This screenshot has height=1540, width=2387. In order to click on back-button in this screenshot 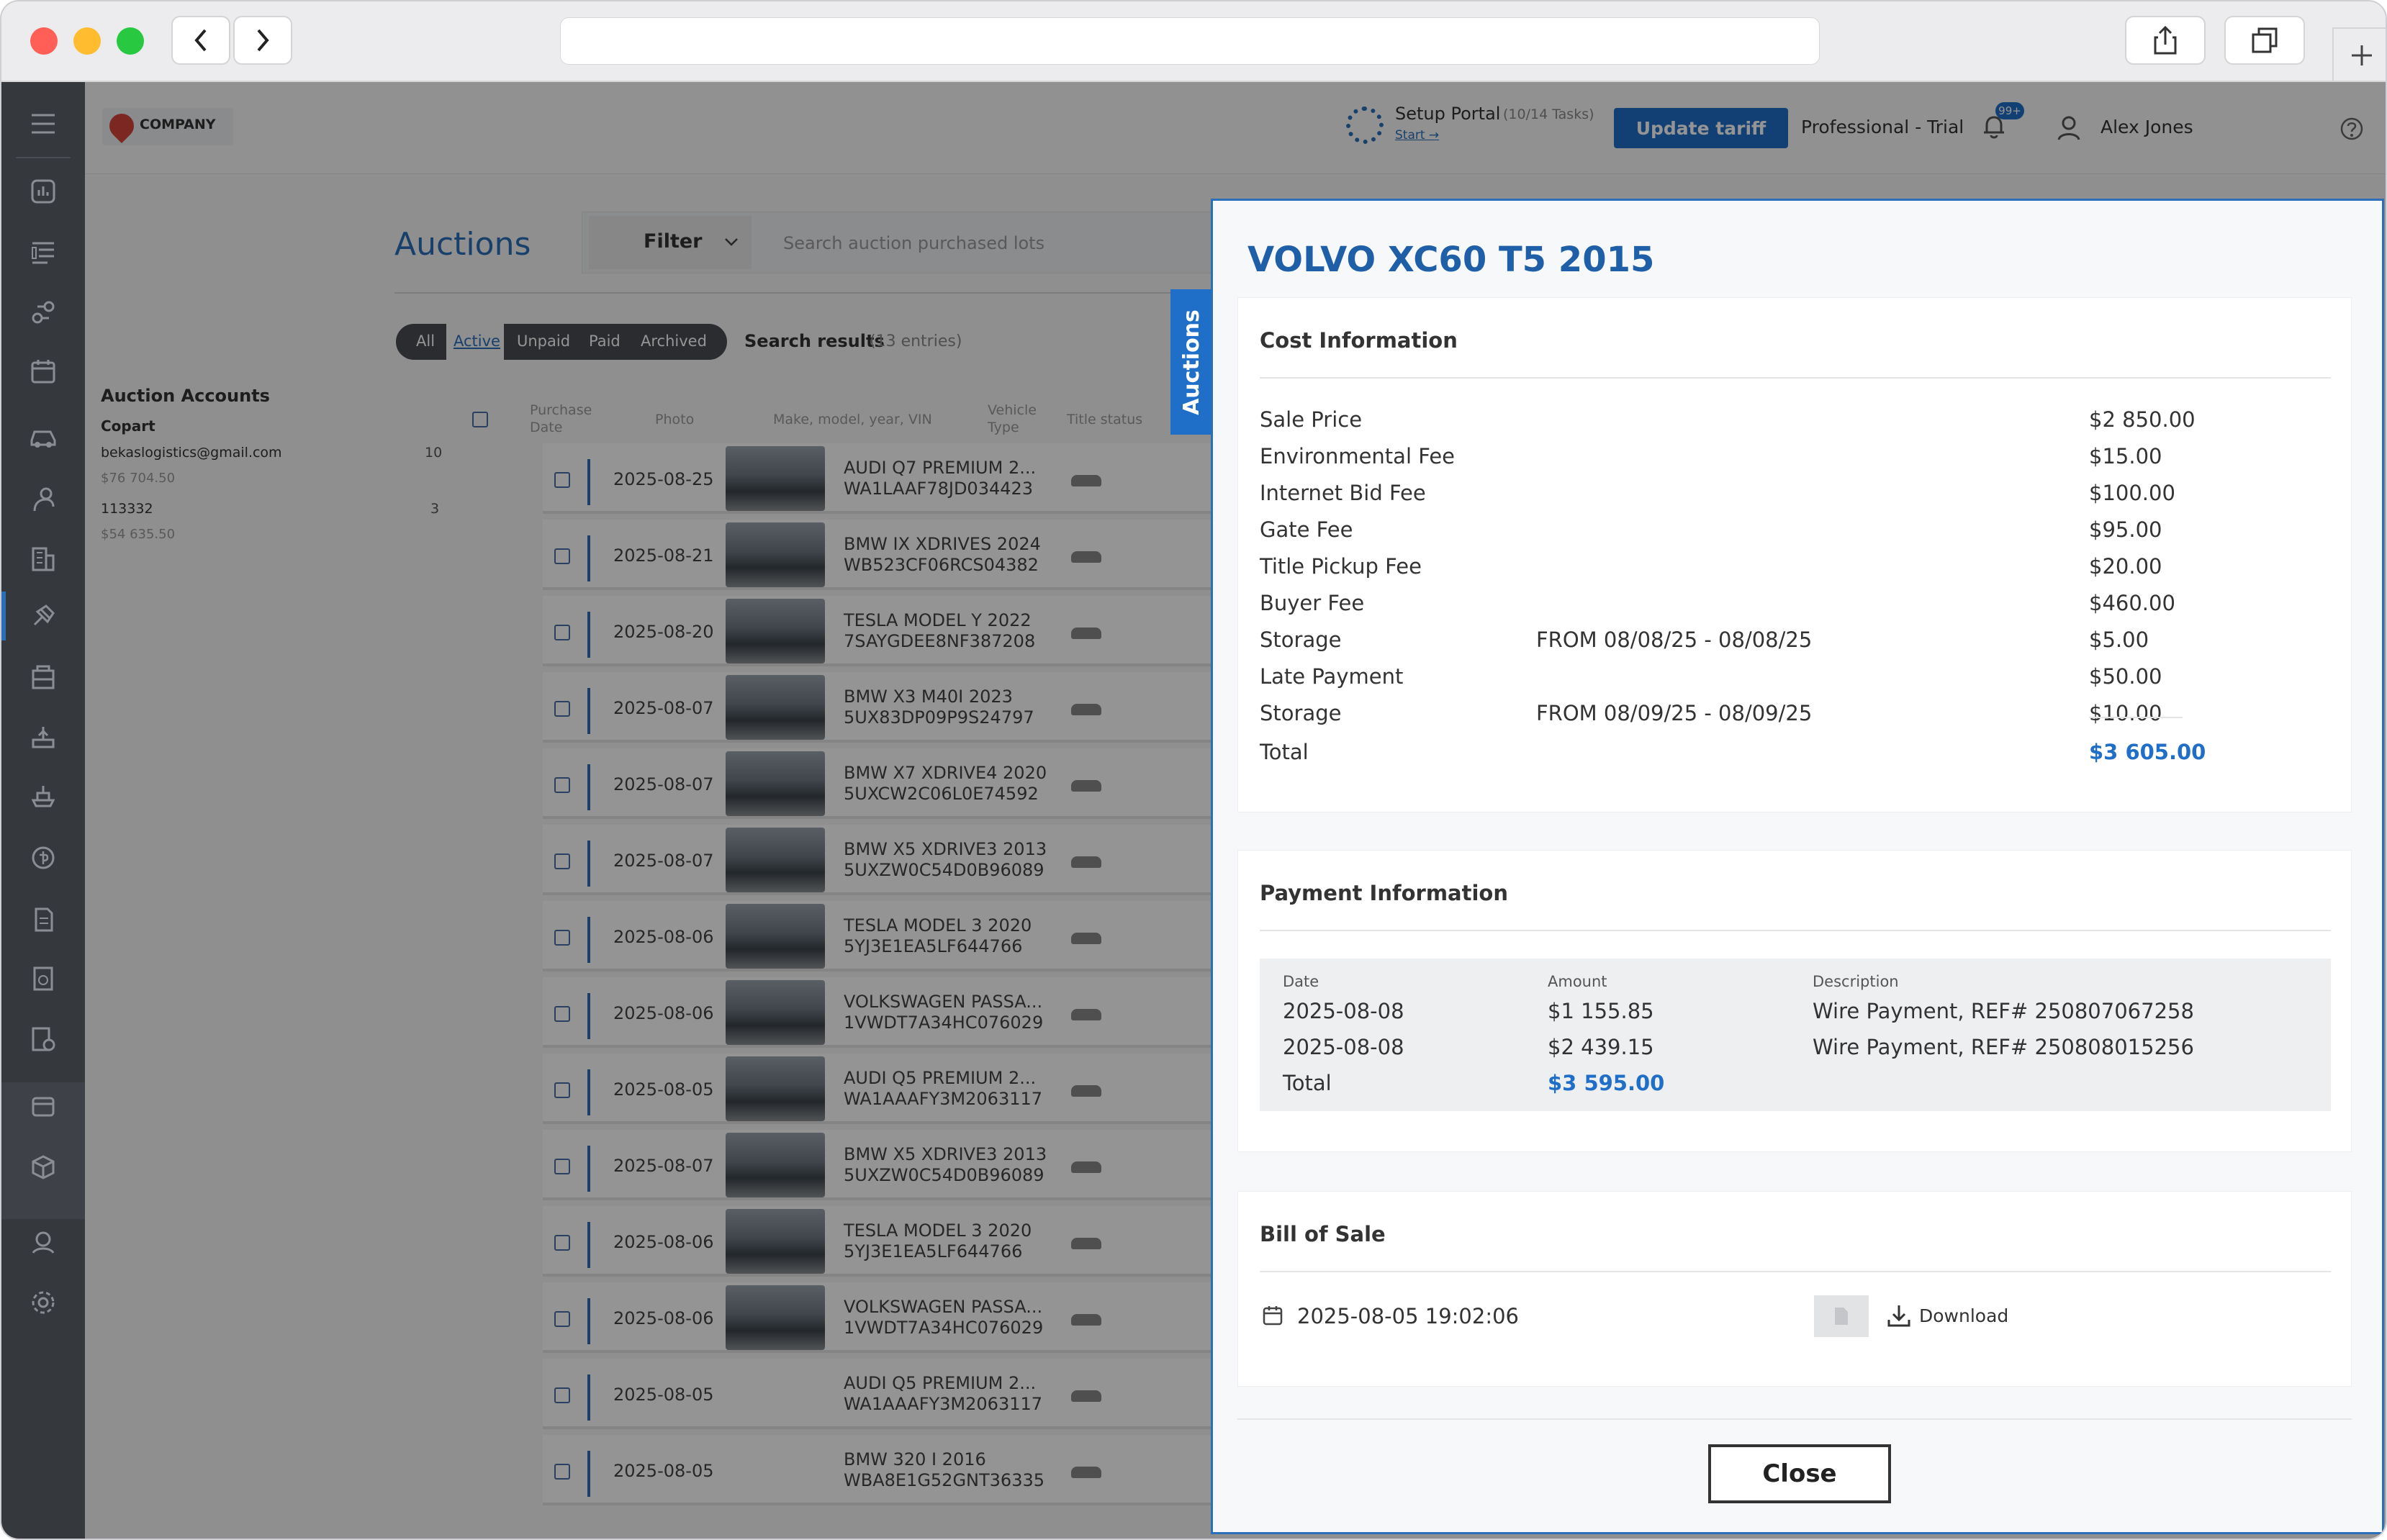, I will do `click(201, 40)`.